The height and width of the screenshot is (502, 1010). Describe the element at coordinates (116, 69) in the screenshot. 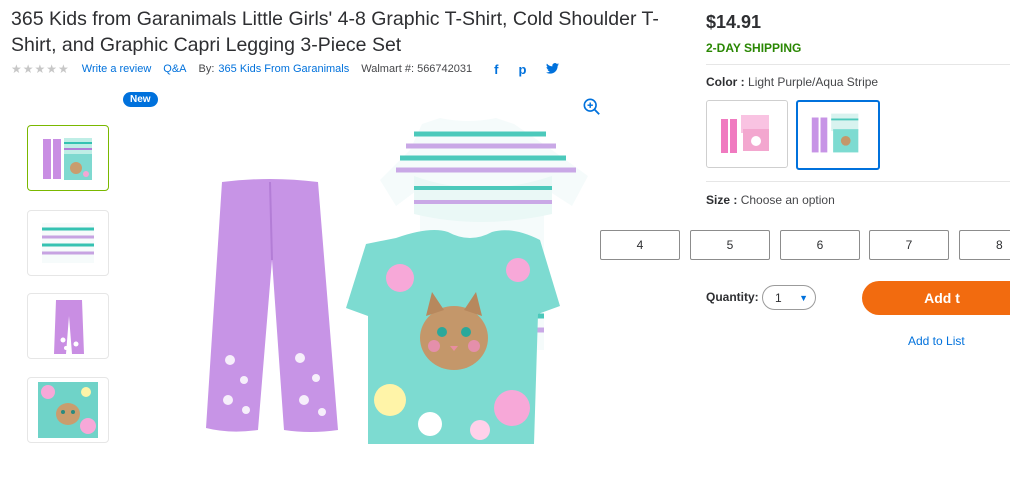

I see `write-review-link: Write a review` at that location.